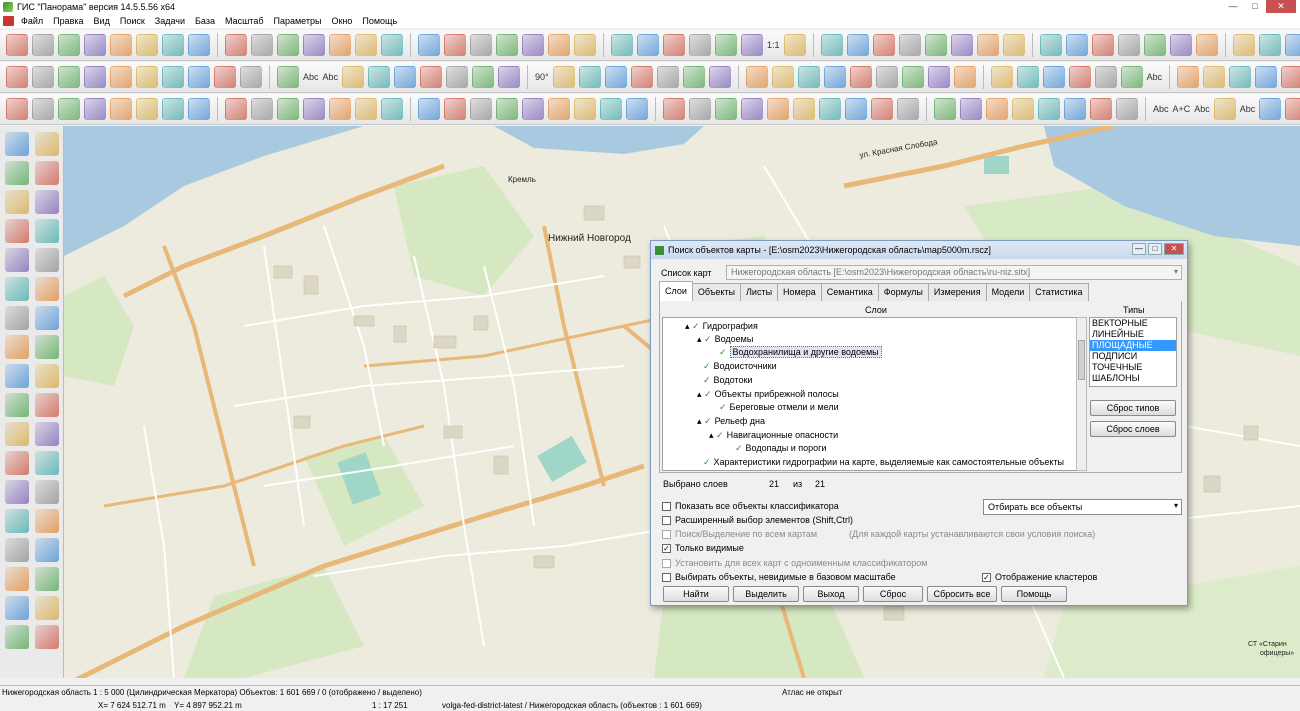  I want to click on reset-types-button: Сброс типов, so click(1133, 408).